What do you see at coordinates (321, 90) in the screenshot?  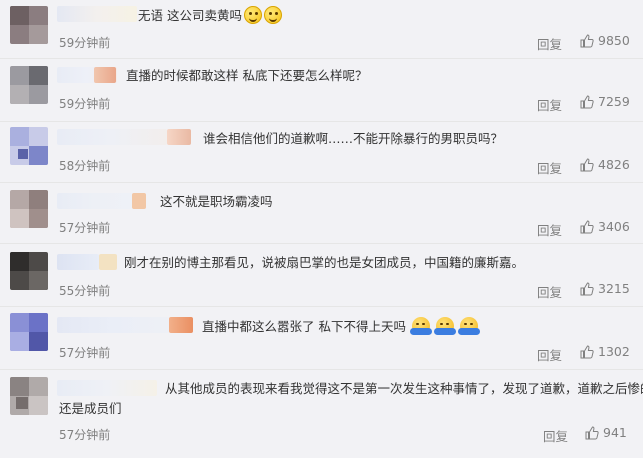 I see `comment-item: 直播的时候都敢这样 私底下还要怎么样呢？ 59分钟前 回复 7259` at bounding box center [321, 90].